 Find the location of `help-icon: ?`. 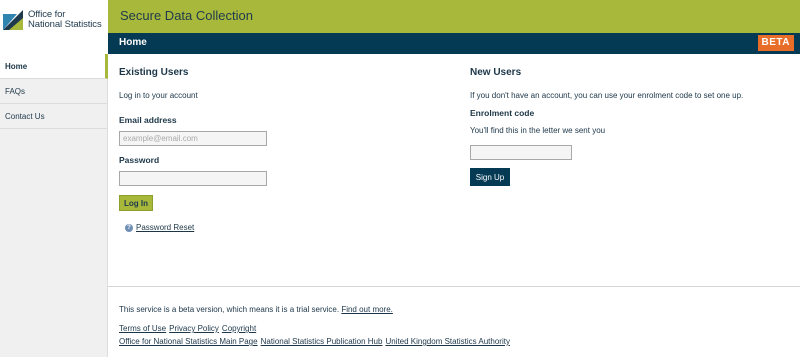

help-icon: ? is located at coordinates (129, 227).